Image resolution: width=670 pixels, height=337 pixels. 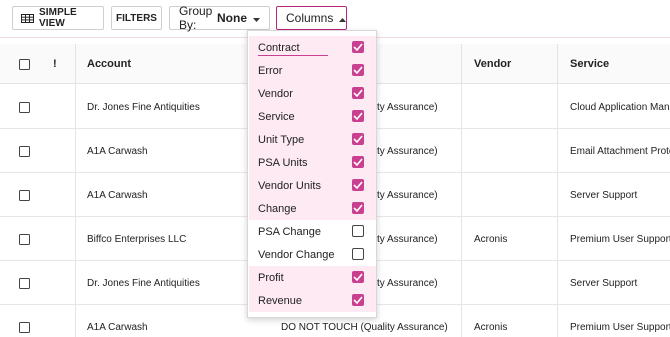 What do you see at coordinates (232, 18) in the screenshot?
I see `group-by-value: None` at bounding box center [232, 18].